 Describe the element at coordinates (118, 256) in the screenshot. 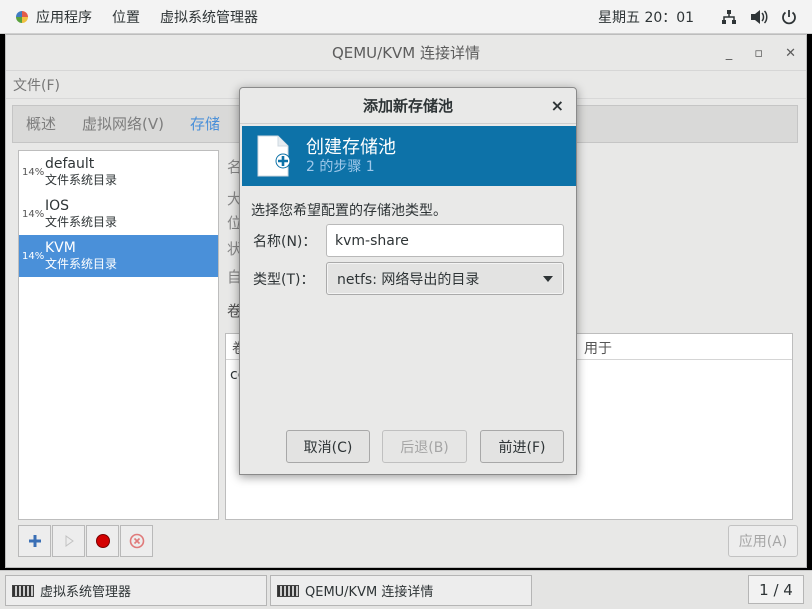

I see `pool-item-kvm: 14% KVM 文件系统目录` at that location.